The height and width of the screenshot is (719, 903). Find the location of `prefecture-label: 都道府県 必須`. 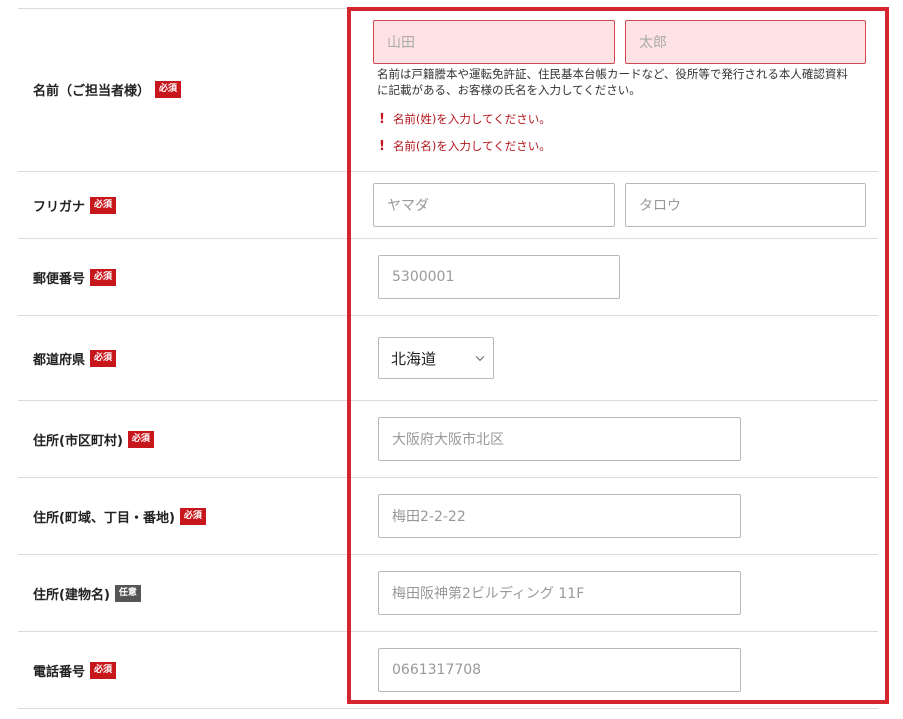

prefecture-label: 都道府県 必須 is located at coordinates (75, 358).